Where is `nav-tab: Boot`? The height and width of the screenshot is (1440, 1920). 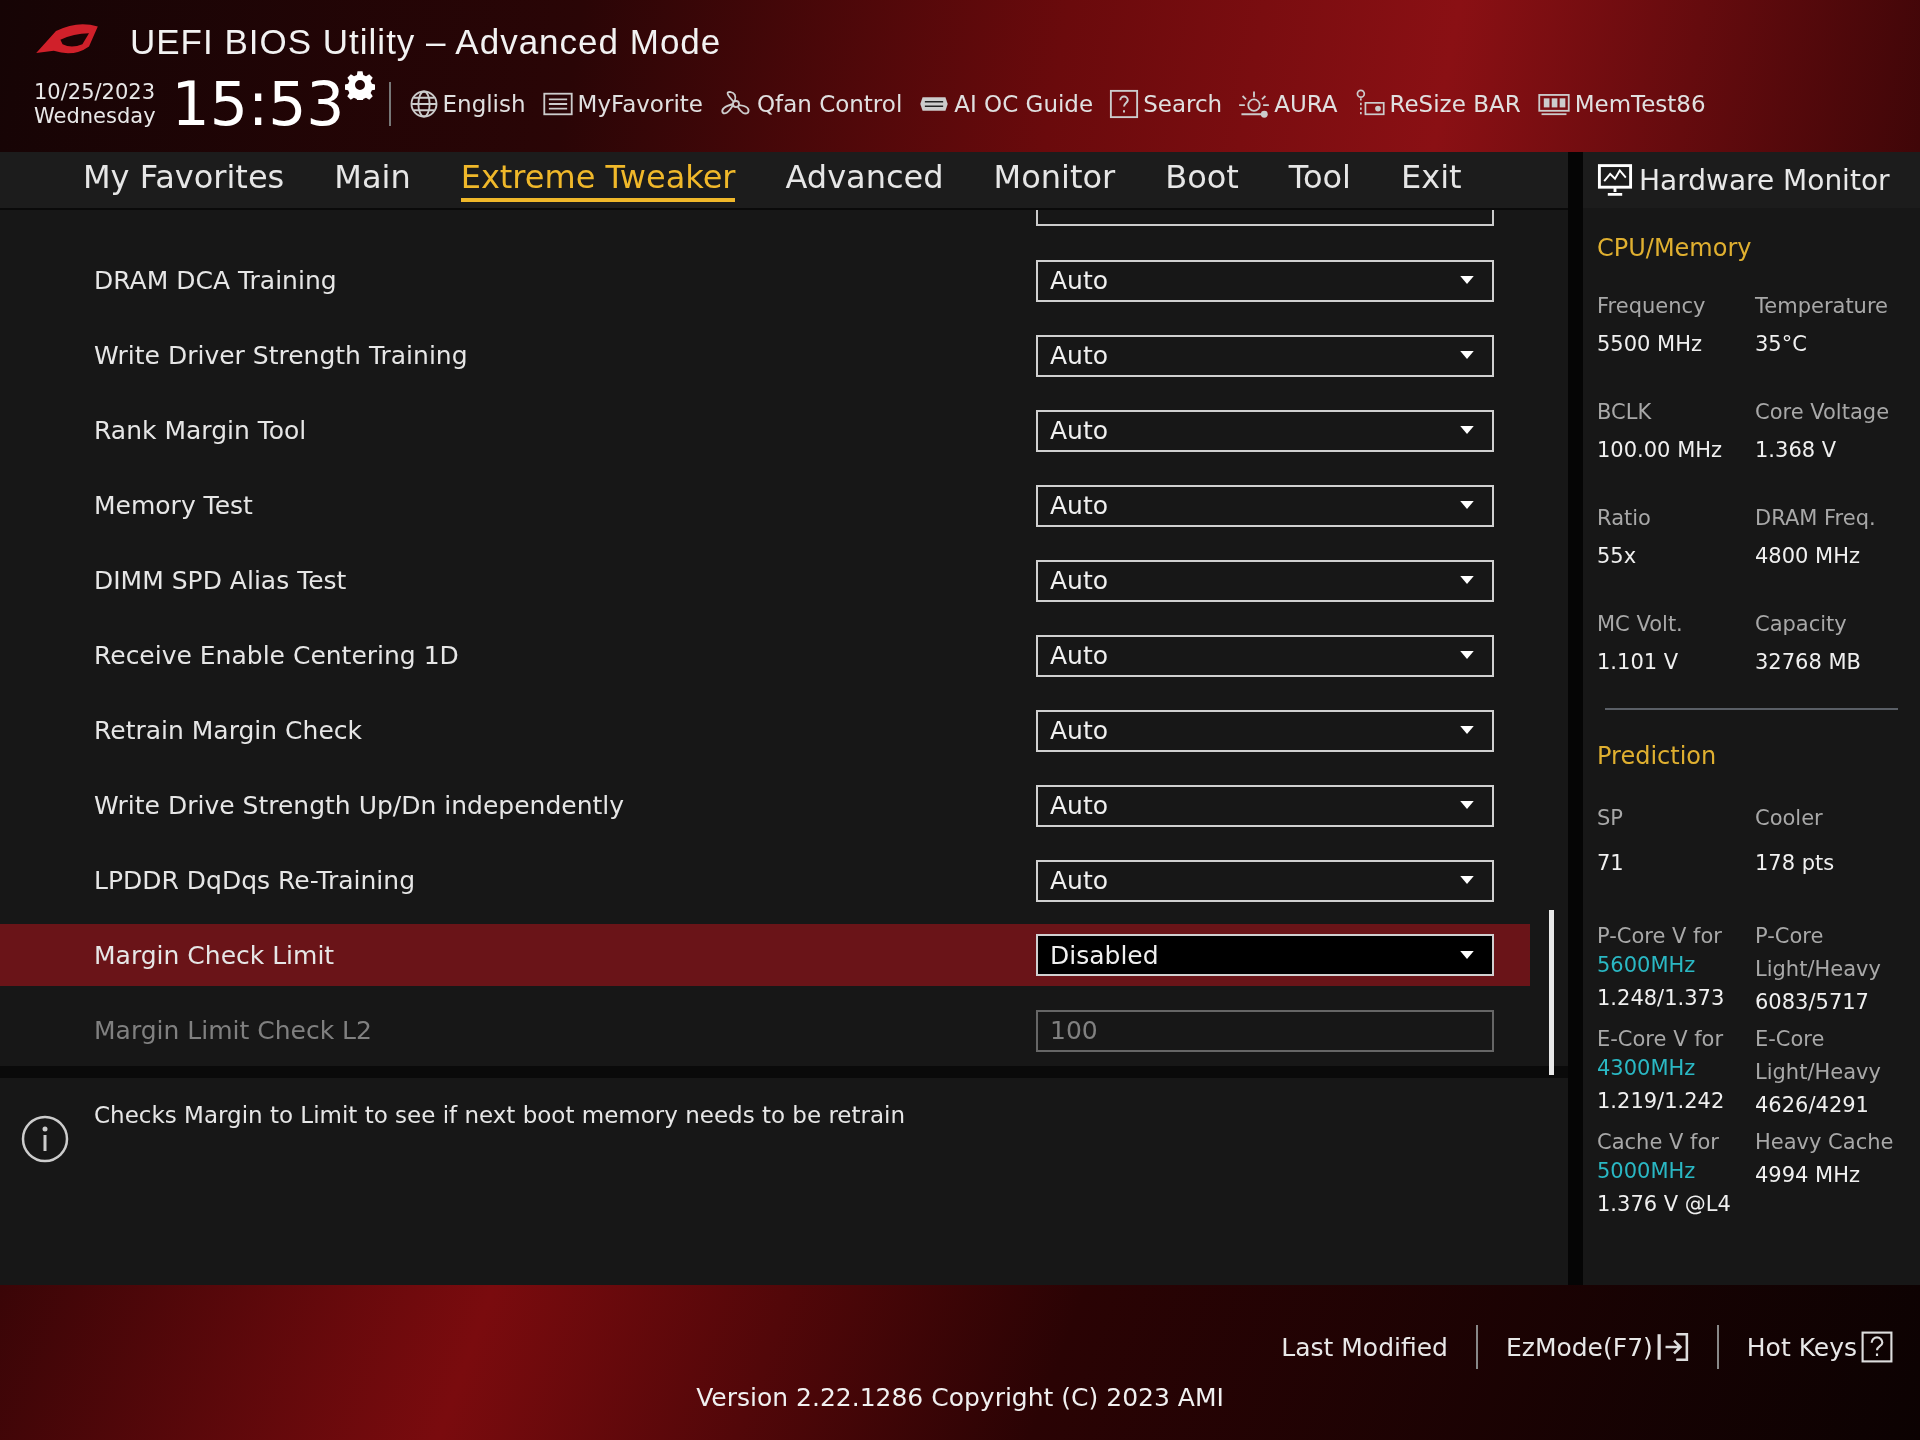 nav-tab: Boot is located at coordinates (1202, 180).